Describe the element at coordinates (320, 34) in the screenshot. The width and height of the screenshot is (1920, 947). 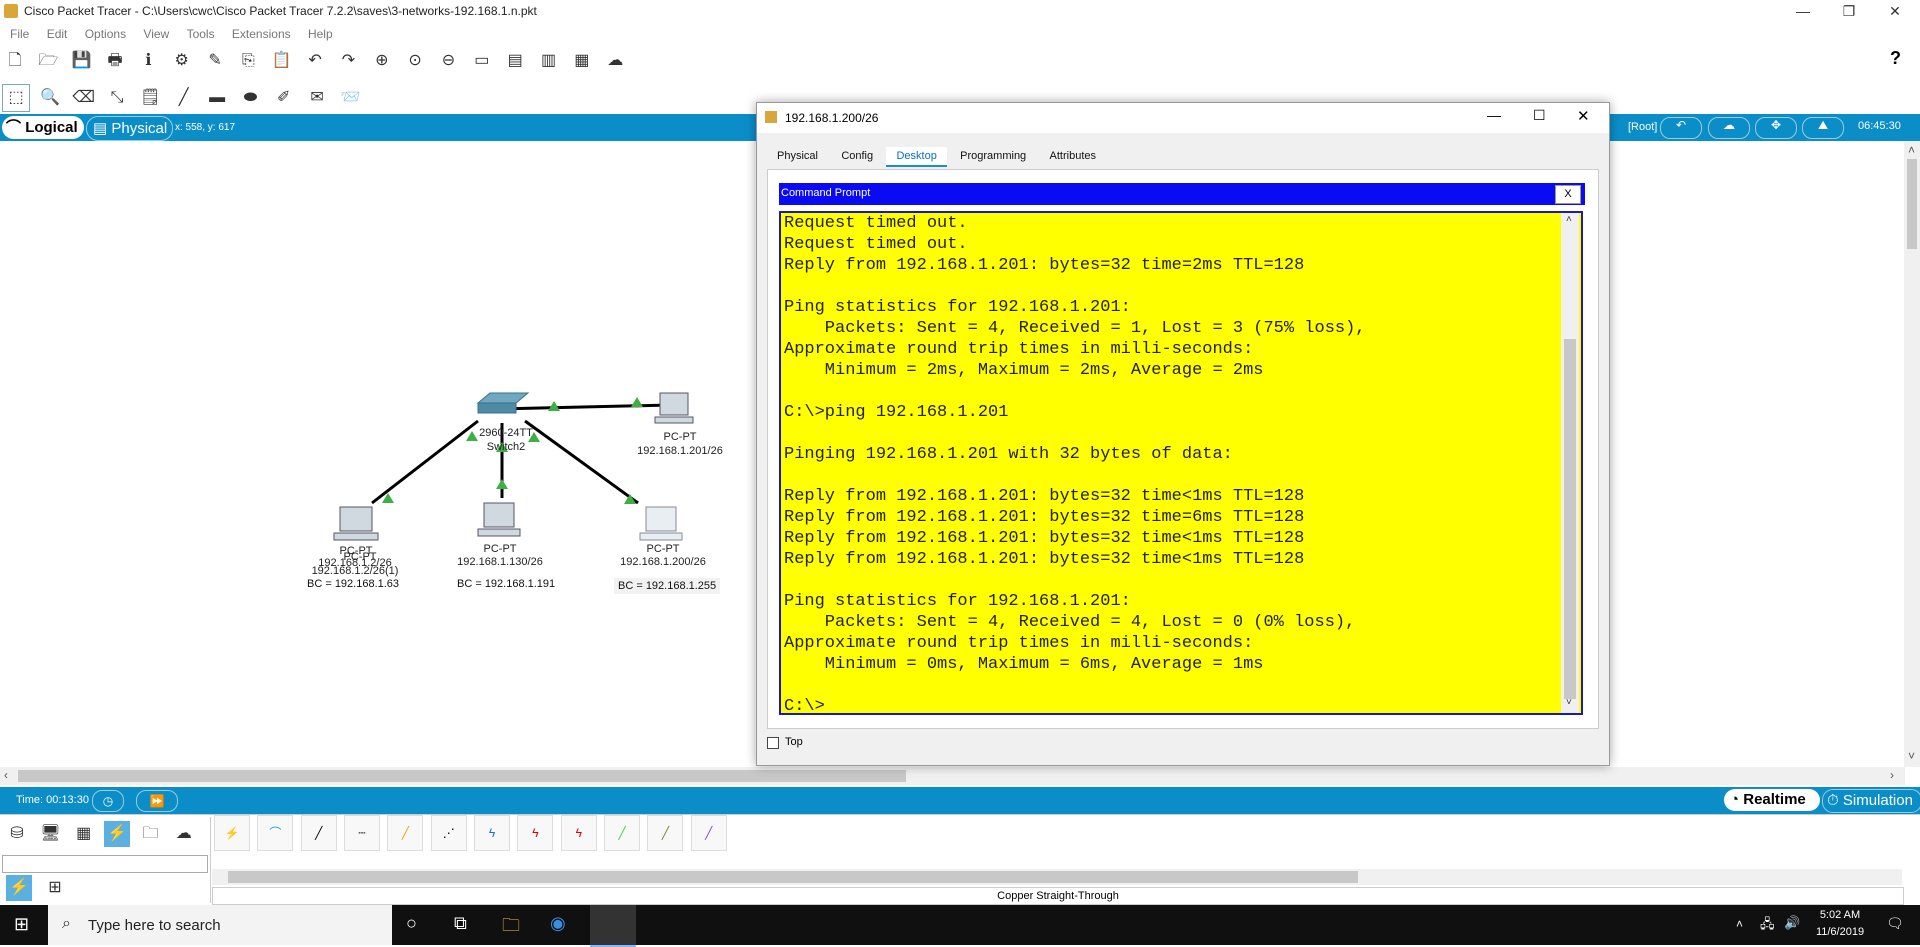
I see `menu-help: Help` at that location.